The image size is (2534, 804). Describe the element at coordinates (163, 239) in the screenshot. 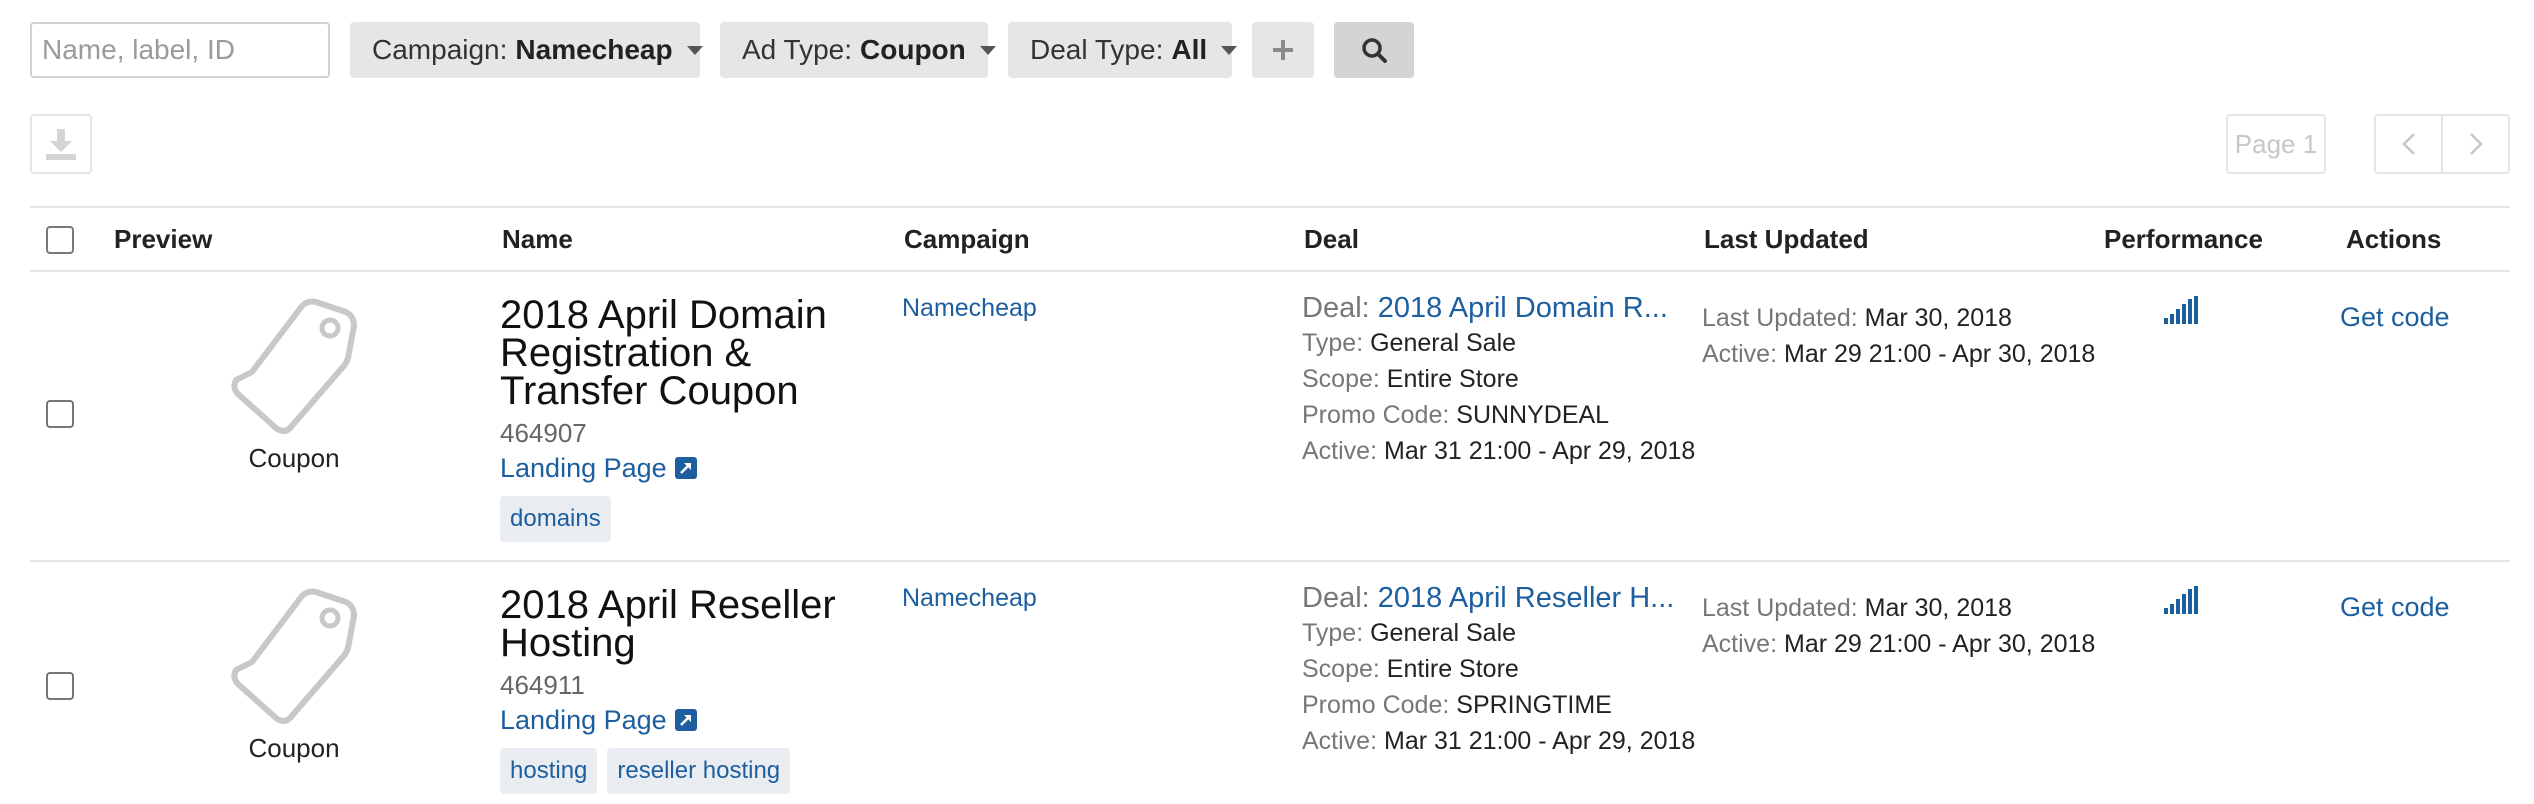

I see `column-header-preview: Preview` at that location.